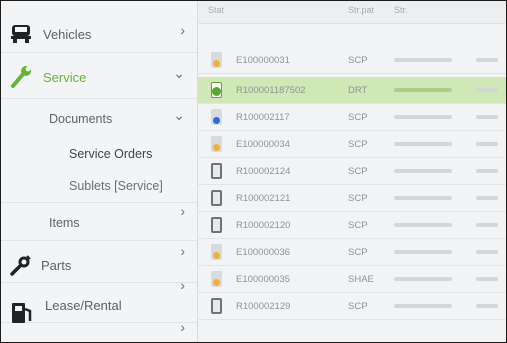 The height and width of the screenshot is (343, 507). Describe the element at coordinates (67, 34) in the screenshot. I see `sidebar-item-label: Vehicles` at that location.